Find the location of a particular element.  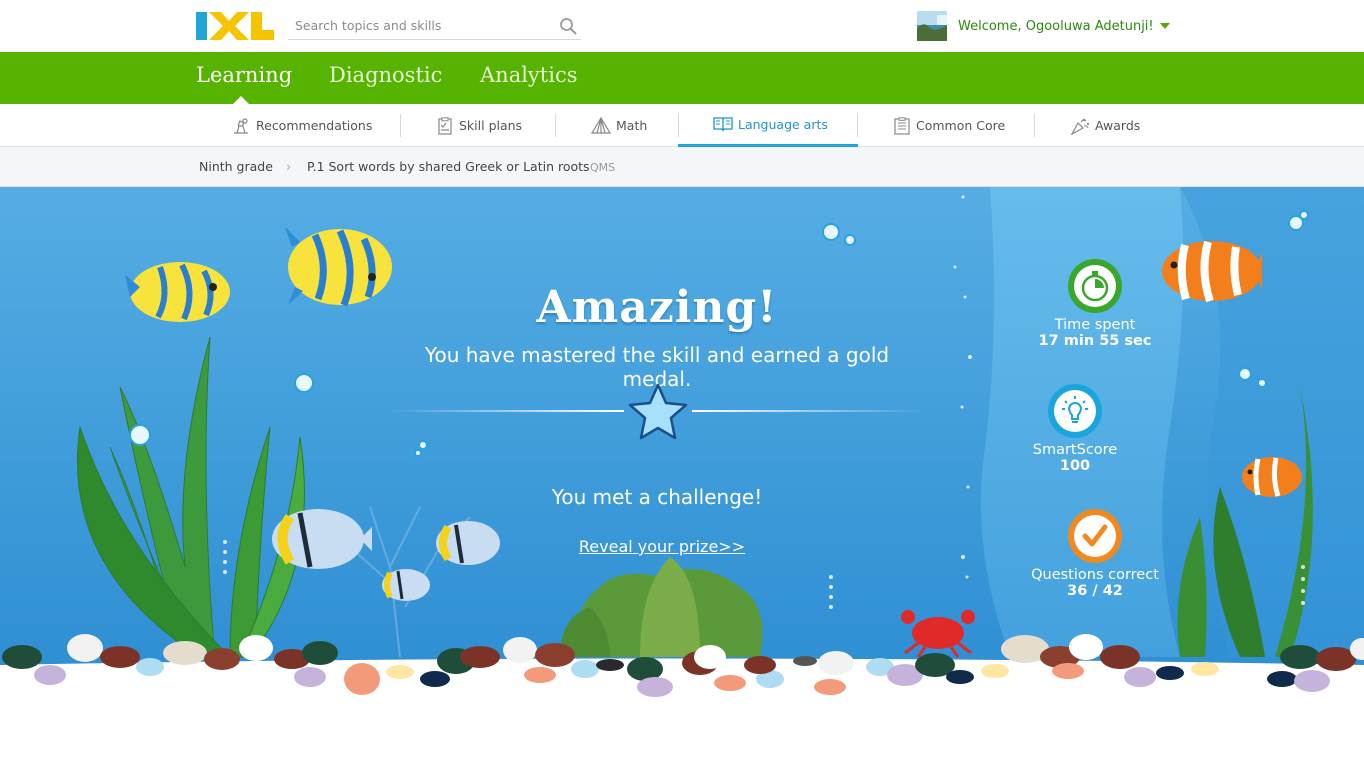

challenge-message: You met a challenge! is located at coordinates (657, 497).